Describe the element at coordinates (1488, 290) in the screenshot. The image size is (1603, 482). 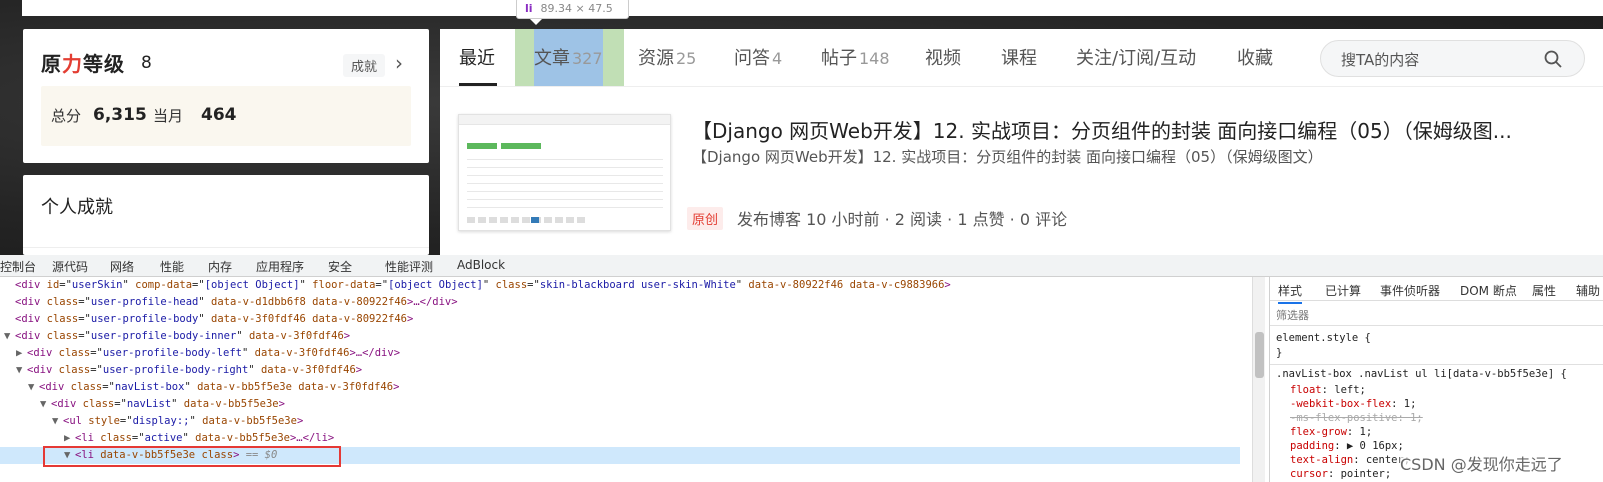
I see `tab-dom-breakpoints: DOM 断点` at that location.